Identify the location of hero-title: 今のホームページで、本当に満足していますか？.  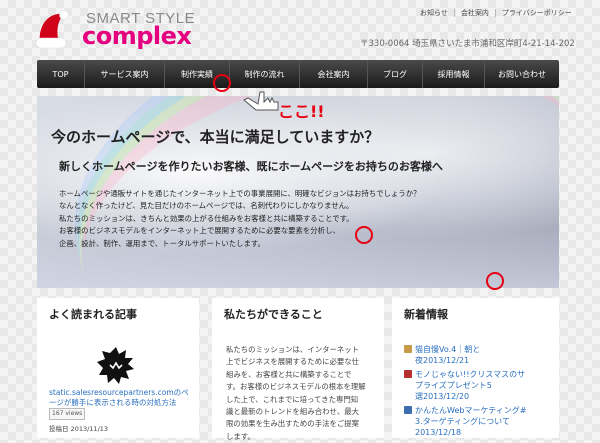
(215, 137).